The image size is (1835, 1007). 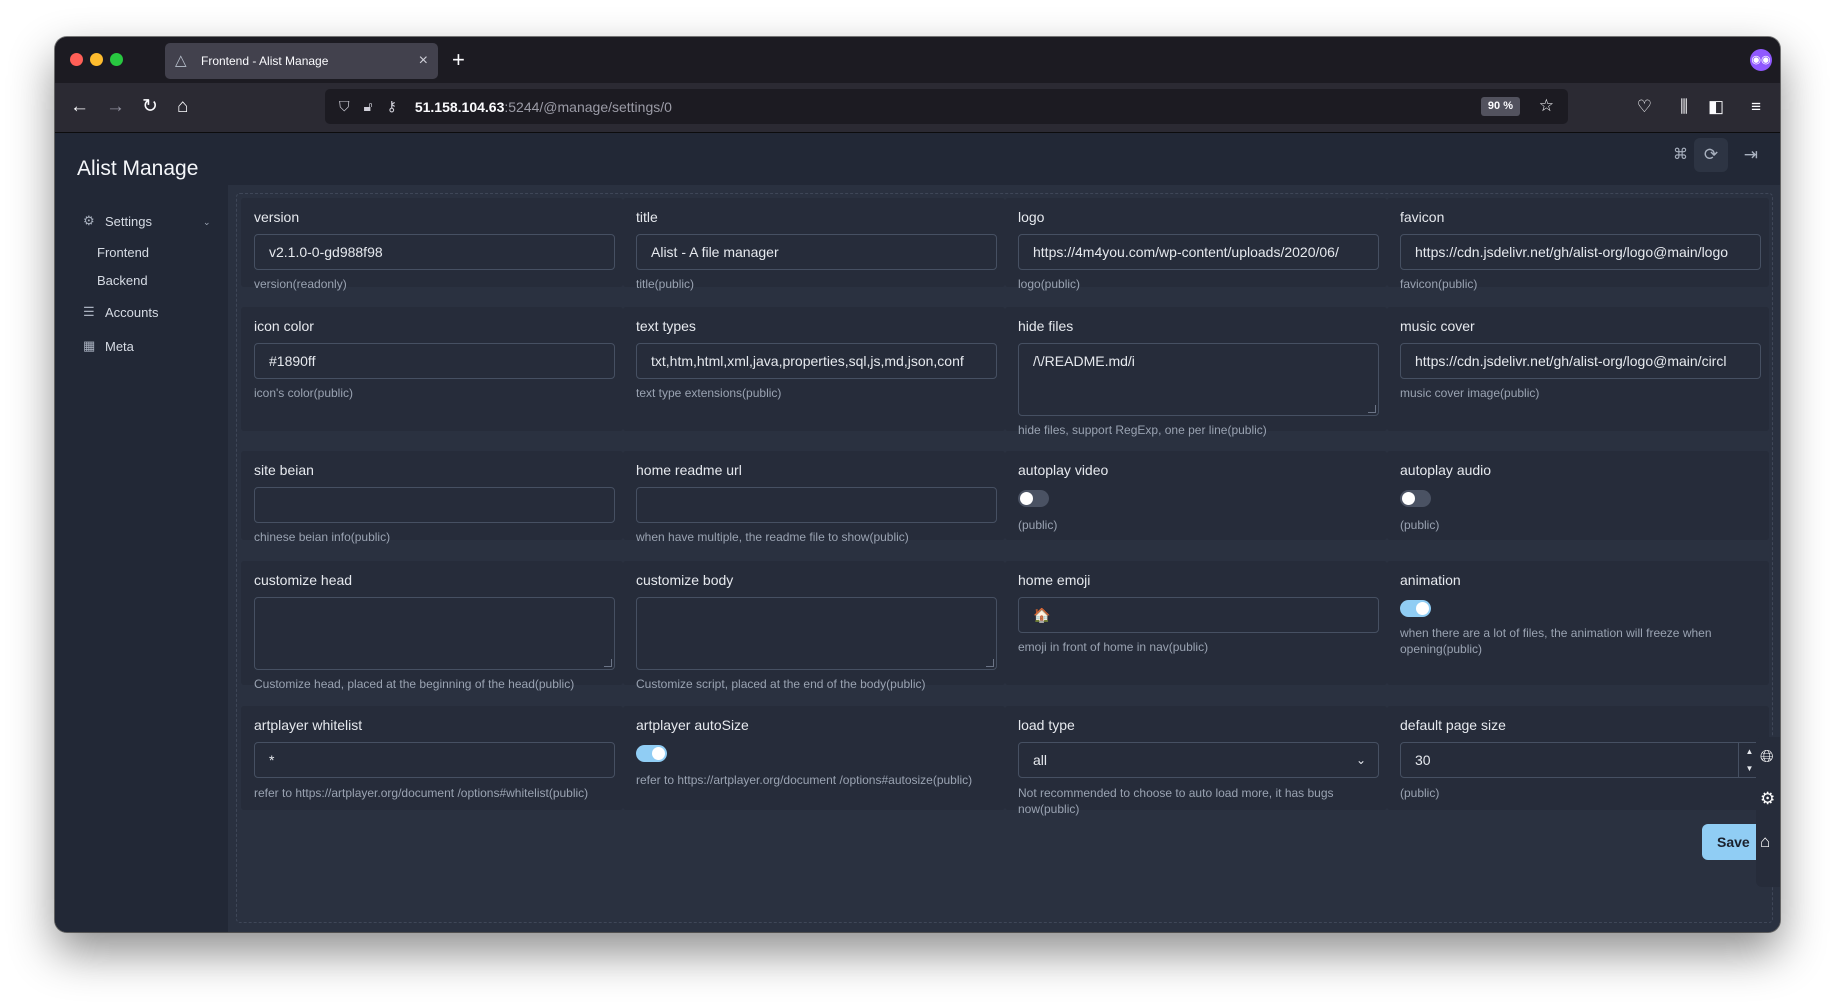 What do you see at coordinates (1716, 107) in the screenshot?
I see `sidebar-toggle-icon: ◧` at bounding box center [1716, 107].